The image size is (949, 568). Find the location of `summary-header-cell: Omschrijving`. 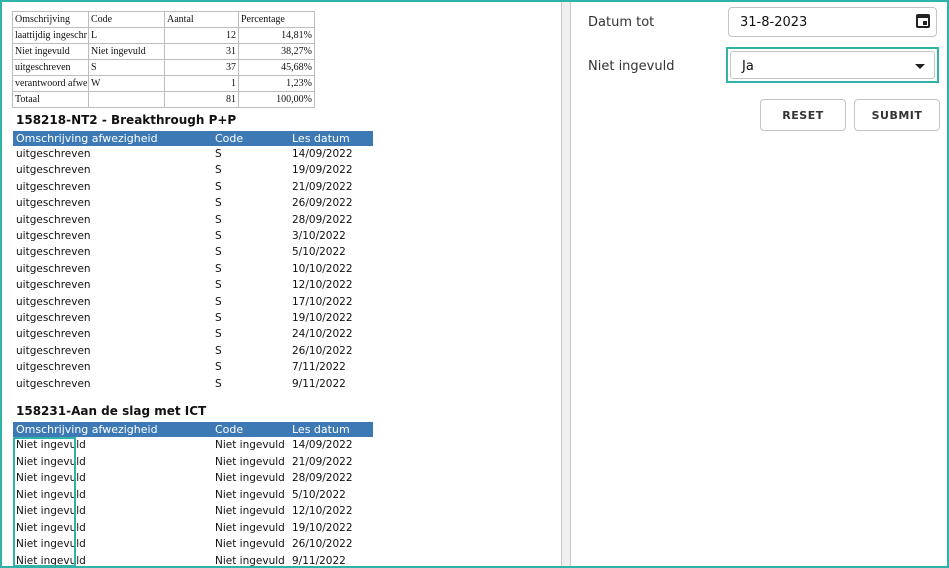

summary-header-cell: Omschrijving is located at coordinates (50, 19).